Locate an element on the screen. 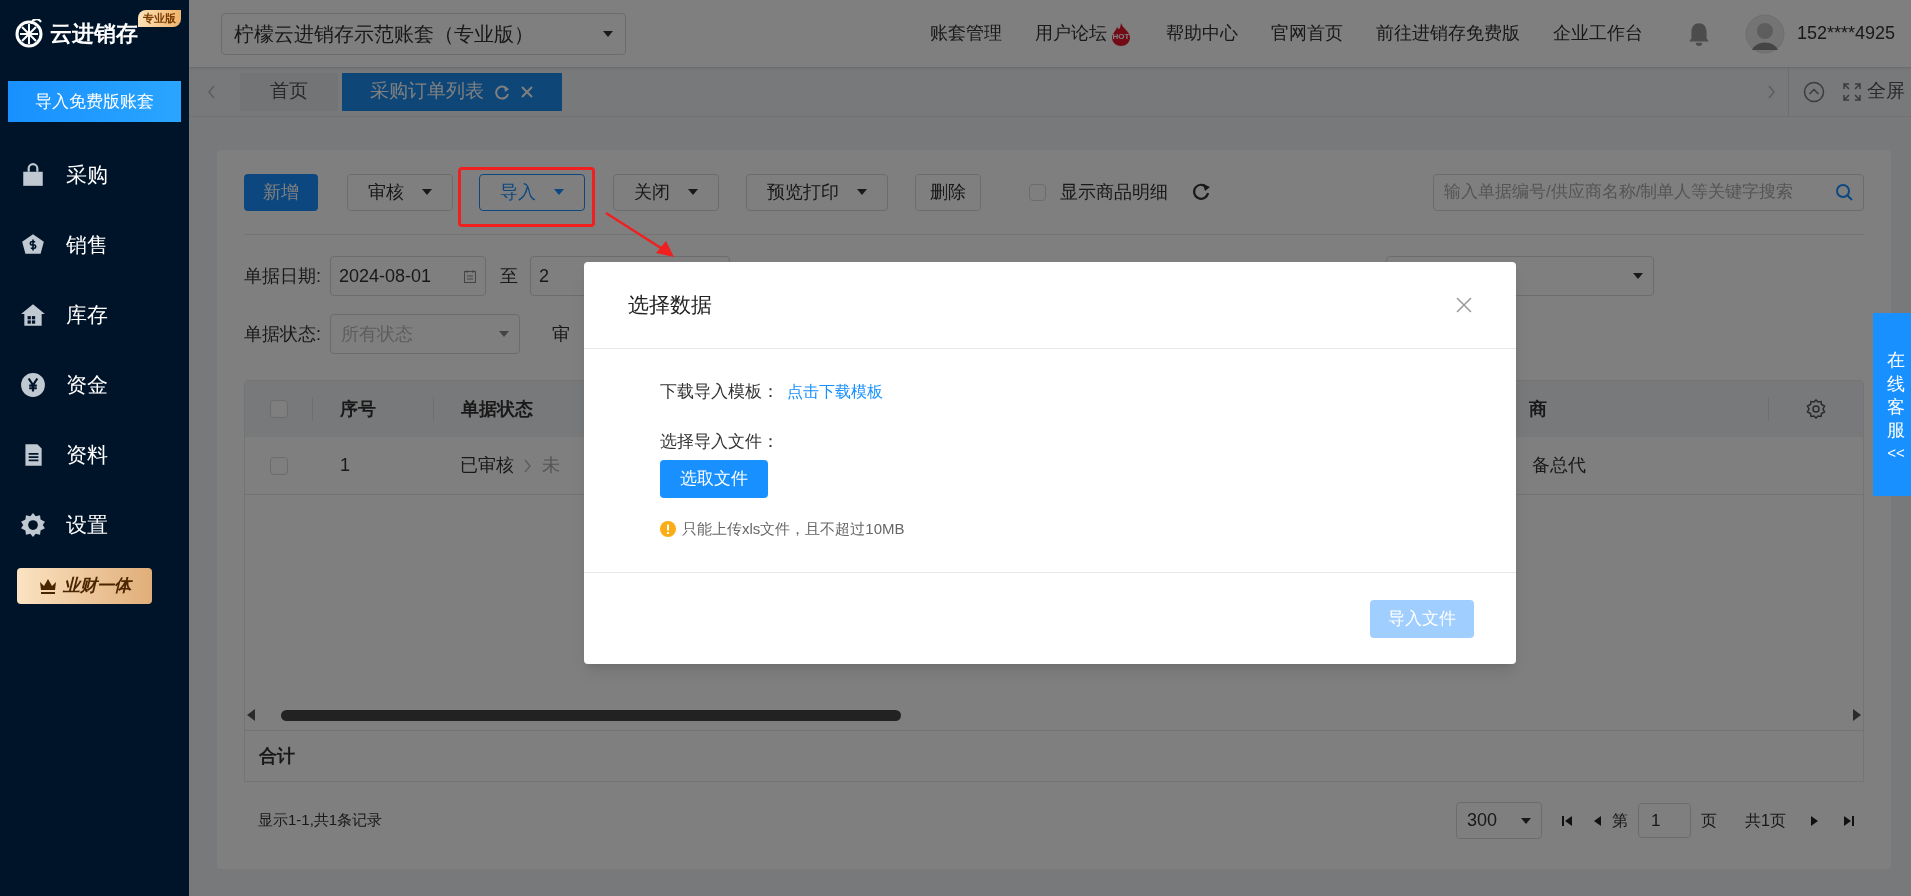  promo-badge: 业财一体 is located at coordinates (84, 586).